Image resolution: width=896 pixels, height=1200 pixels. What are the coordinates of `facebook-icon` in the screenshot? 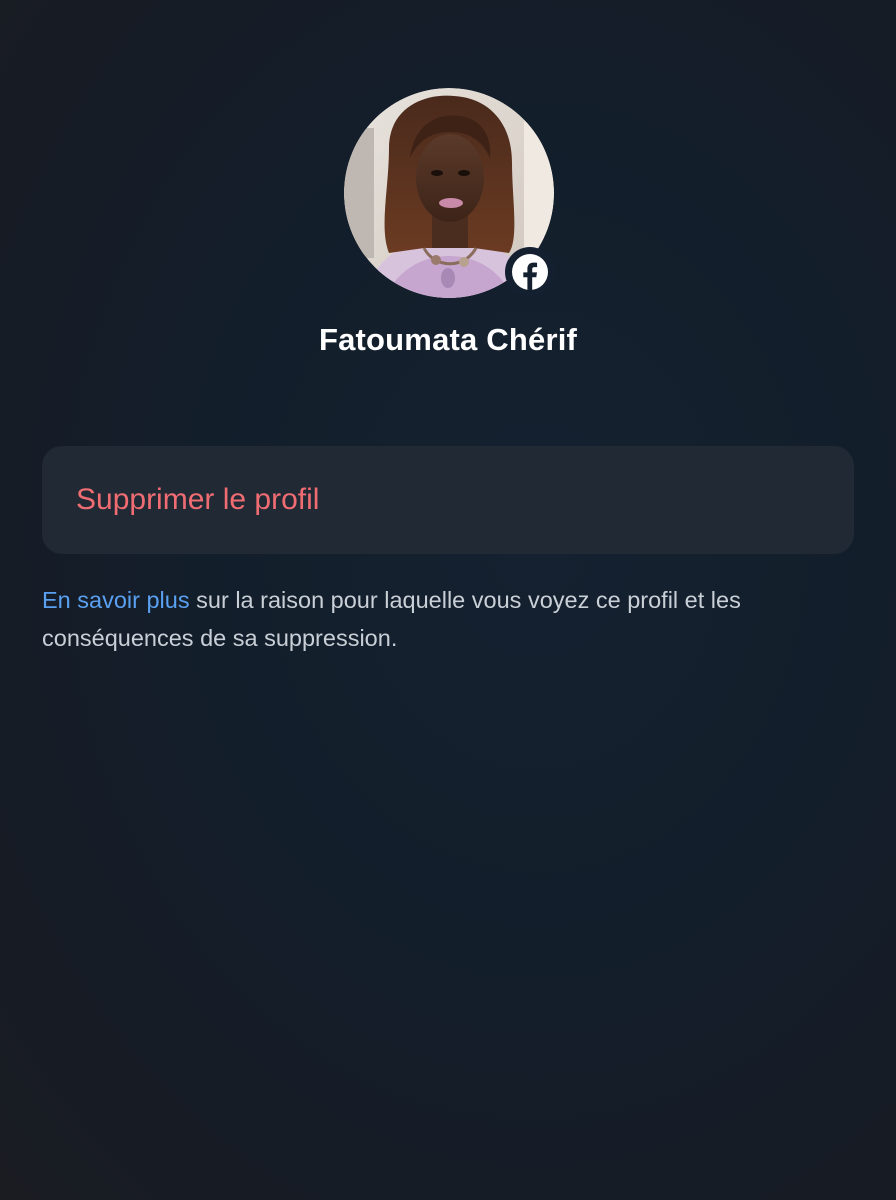 It's located at (530, 272).